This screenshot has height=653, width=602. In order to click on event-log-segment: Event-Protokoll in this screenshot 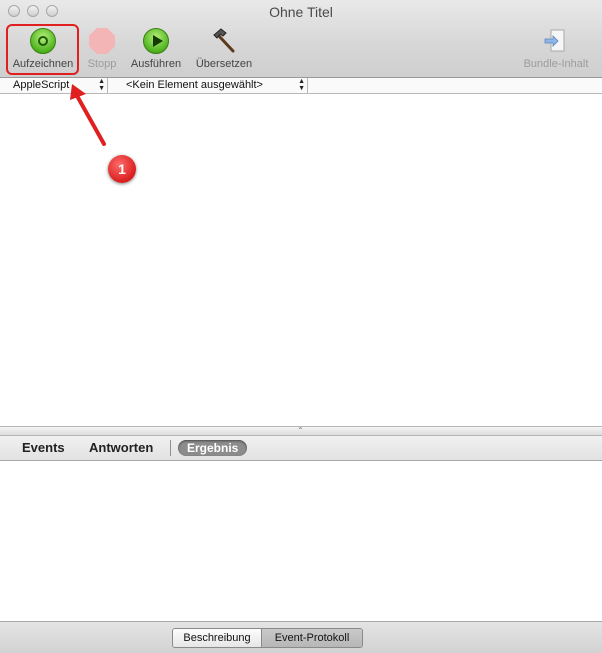, I will do `click(312, 638)`.